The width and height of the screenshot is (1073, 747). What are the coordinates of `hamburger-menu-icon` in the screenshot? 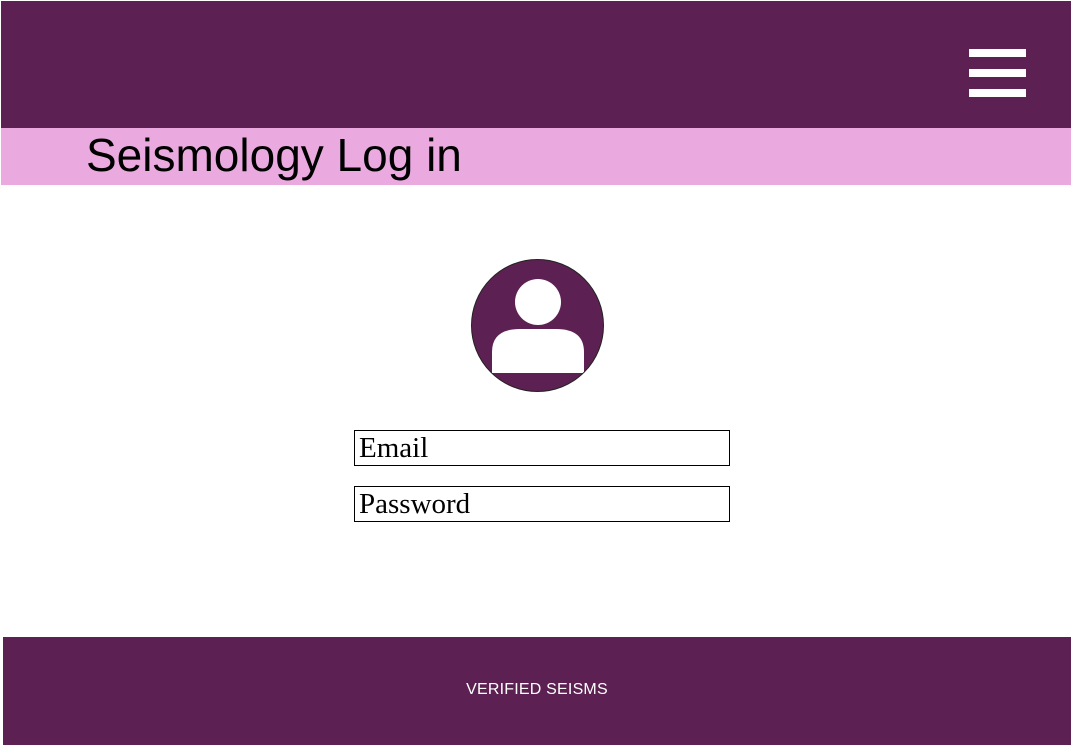 It's located at (997, 53).